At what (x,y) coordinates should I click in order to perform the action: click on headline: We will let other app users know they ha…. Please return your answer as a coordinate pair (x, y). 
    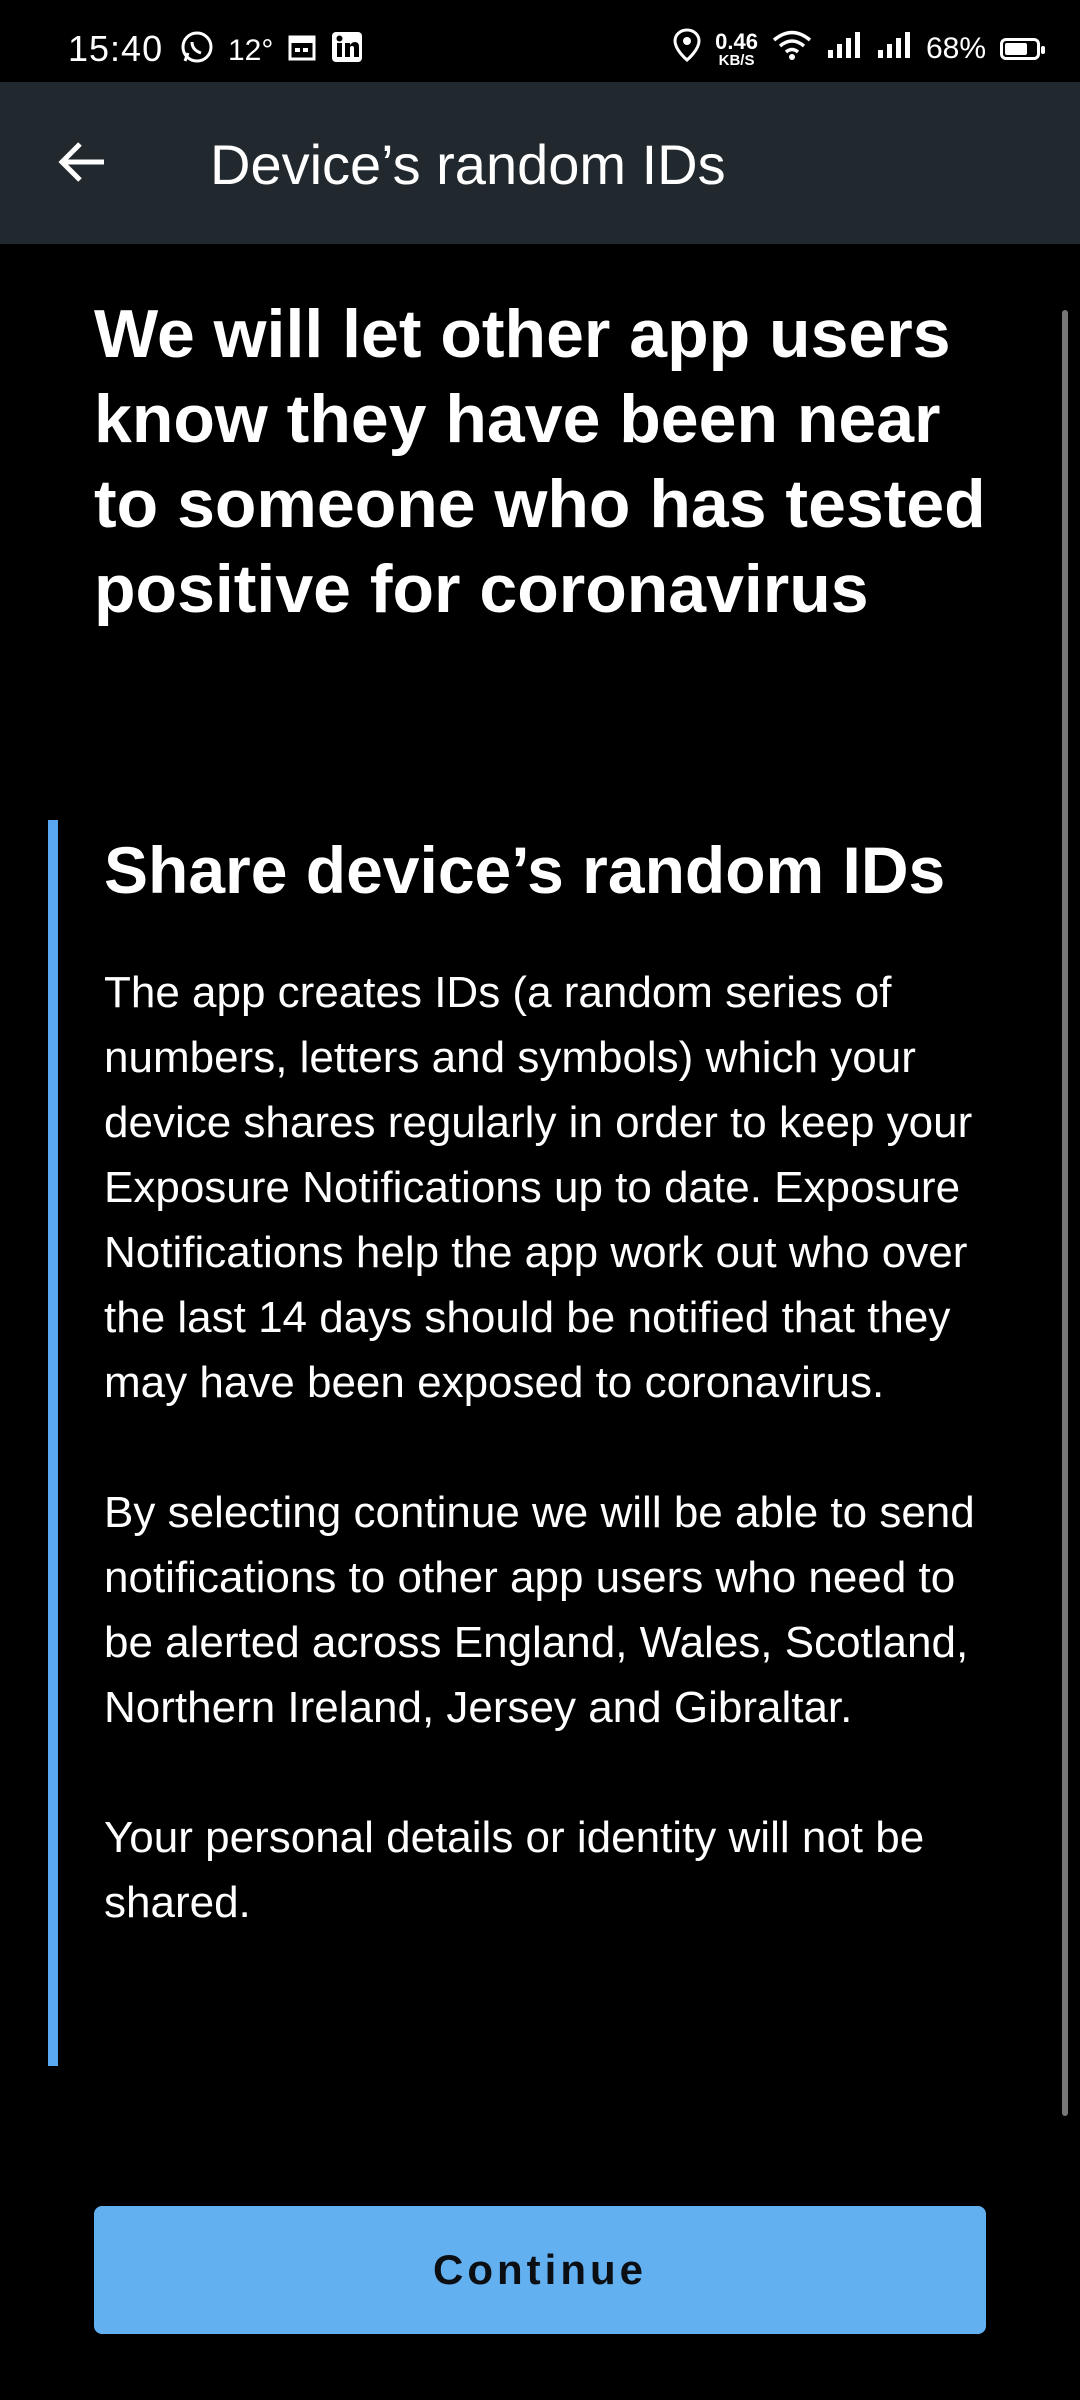
    Looking at the image, I should click on (540, 461).